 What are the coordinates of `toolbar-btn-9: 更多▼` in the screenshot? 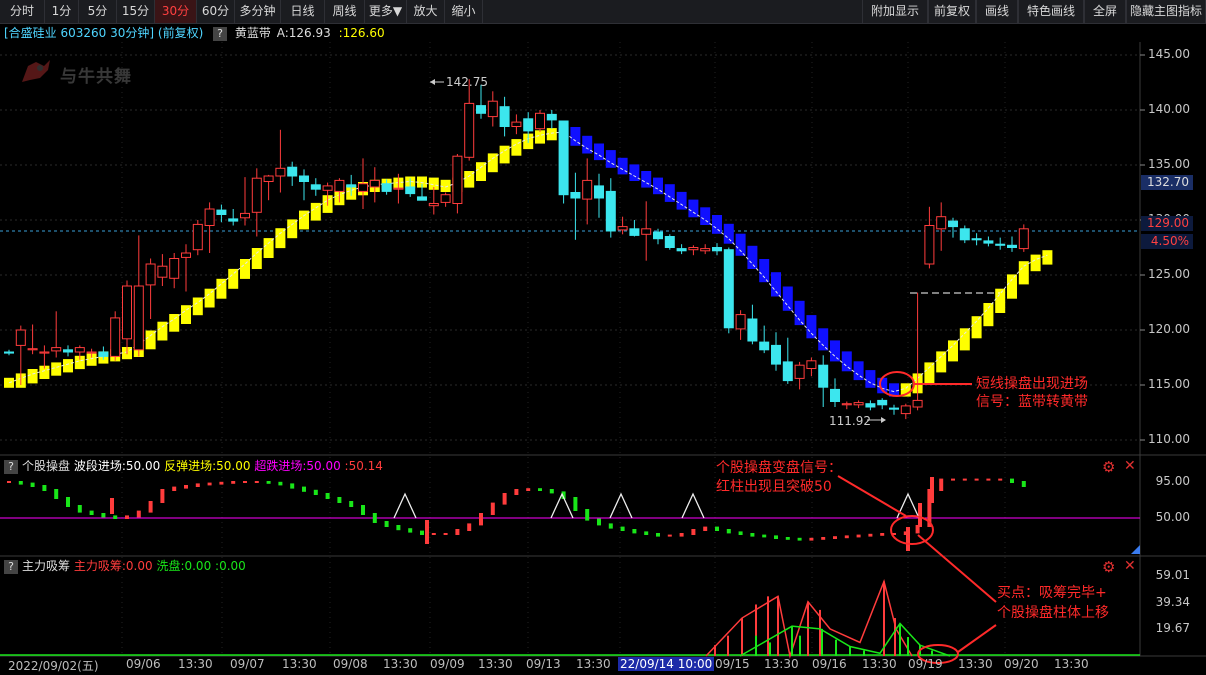 It's located at (386, 11).